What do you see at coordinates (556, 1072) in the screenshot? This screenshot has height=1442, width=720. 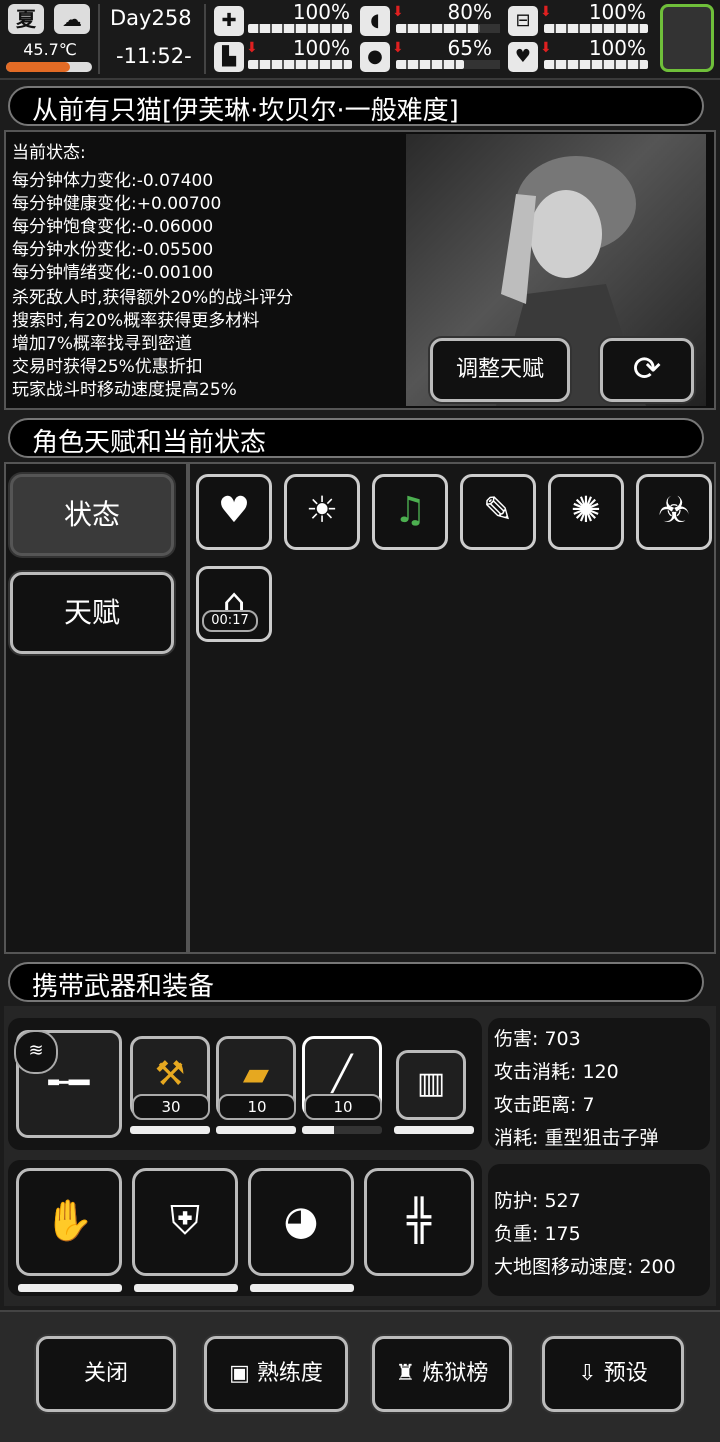 I see `weapon-attack-cost: 攻击消耗: 120` at bounding box center [556, 1072].